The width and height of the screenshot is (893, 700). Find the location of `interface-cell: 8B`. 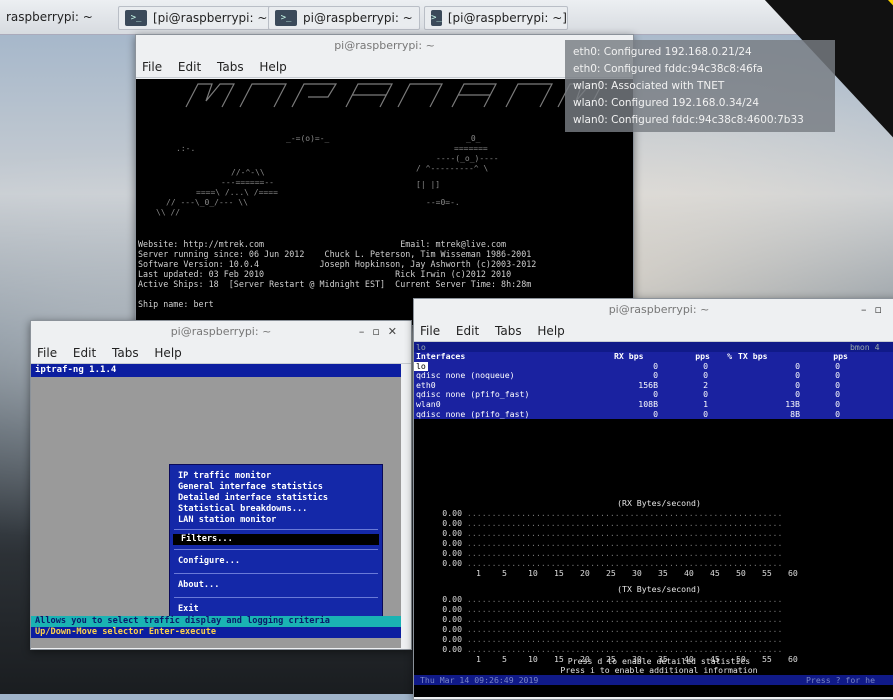

interface-cell: 8B is located at coordinates (795, 413).